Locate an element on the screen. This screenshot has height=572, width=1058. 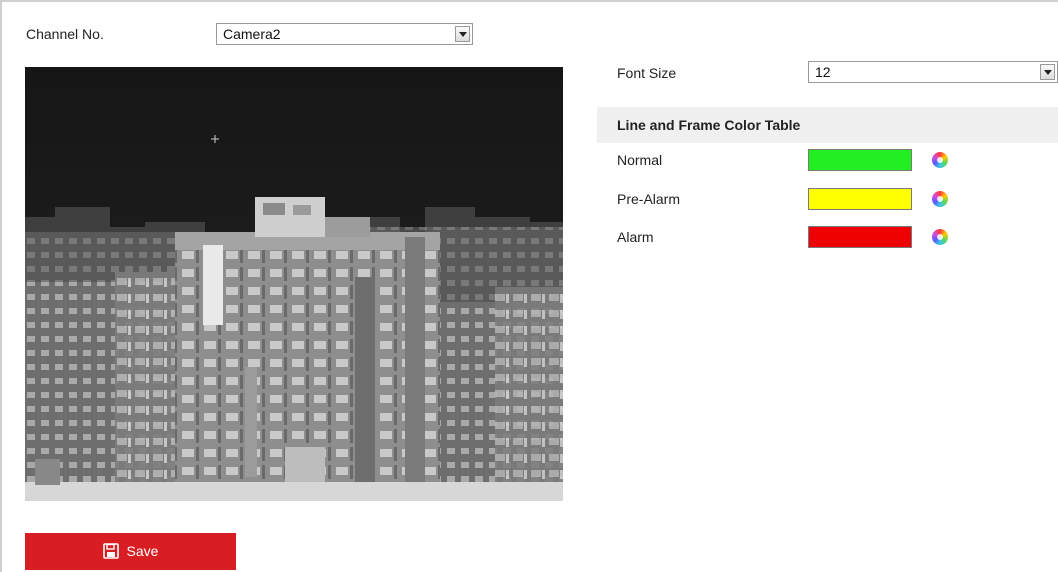
normal-label: Normal is located at coordinates (640, 160).